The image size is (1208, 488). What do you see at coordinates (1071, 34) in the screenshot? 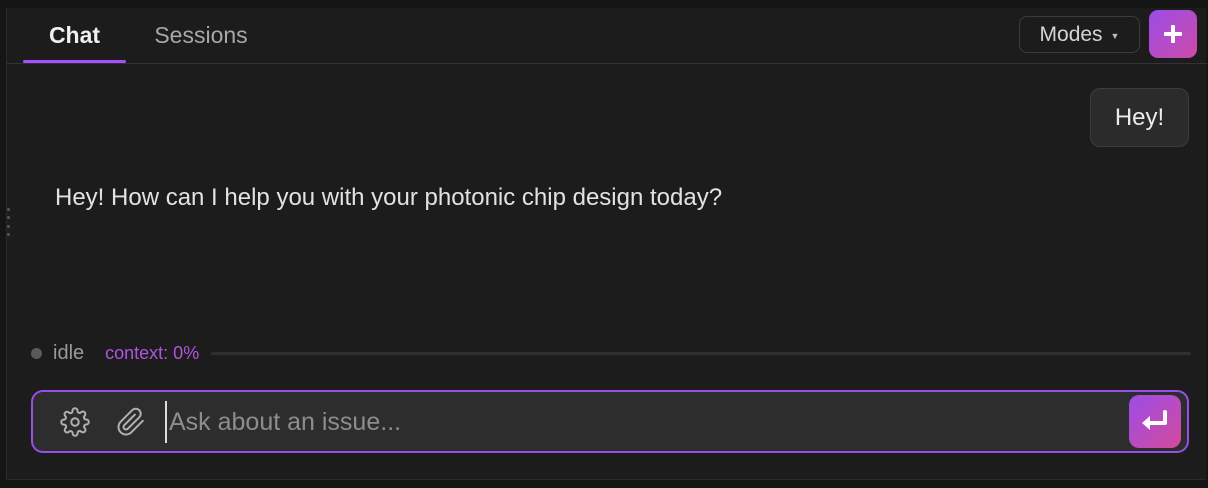
I see `modes-label: Modes` at bounding box center [1071, 34].